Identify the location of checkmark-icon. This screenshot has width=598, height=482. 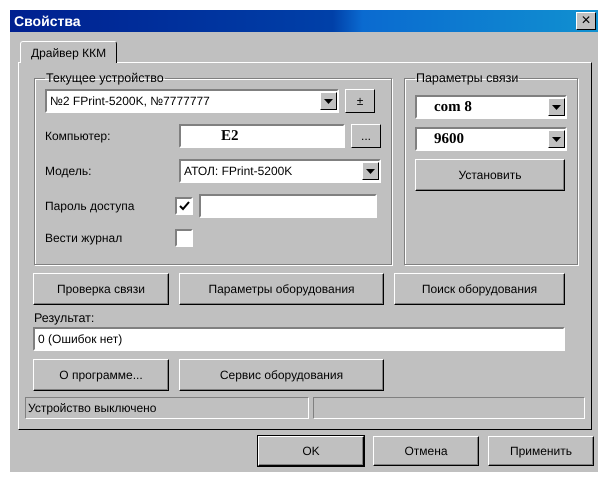
(184, 206).